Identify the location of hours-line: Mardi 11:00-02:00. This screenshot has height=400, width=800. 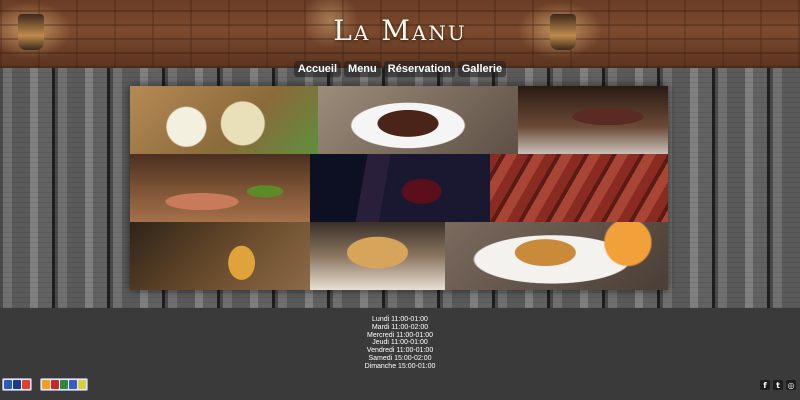
(400, 327).